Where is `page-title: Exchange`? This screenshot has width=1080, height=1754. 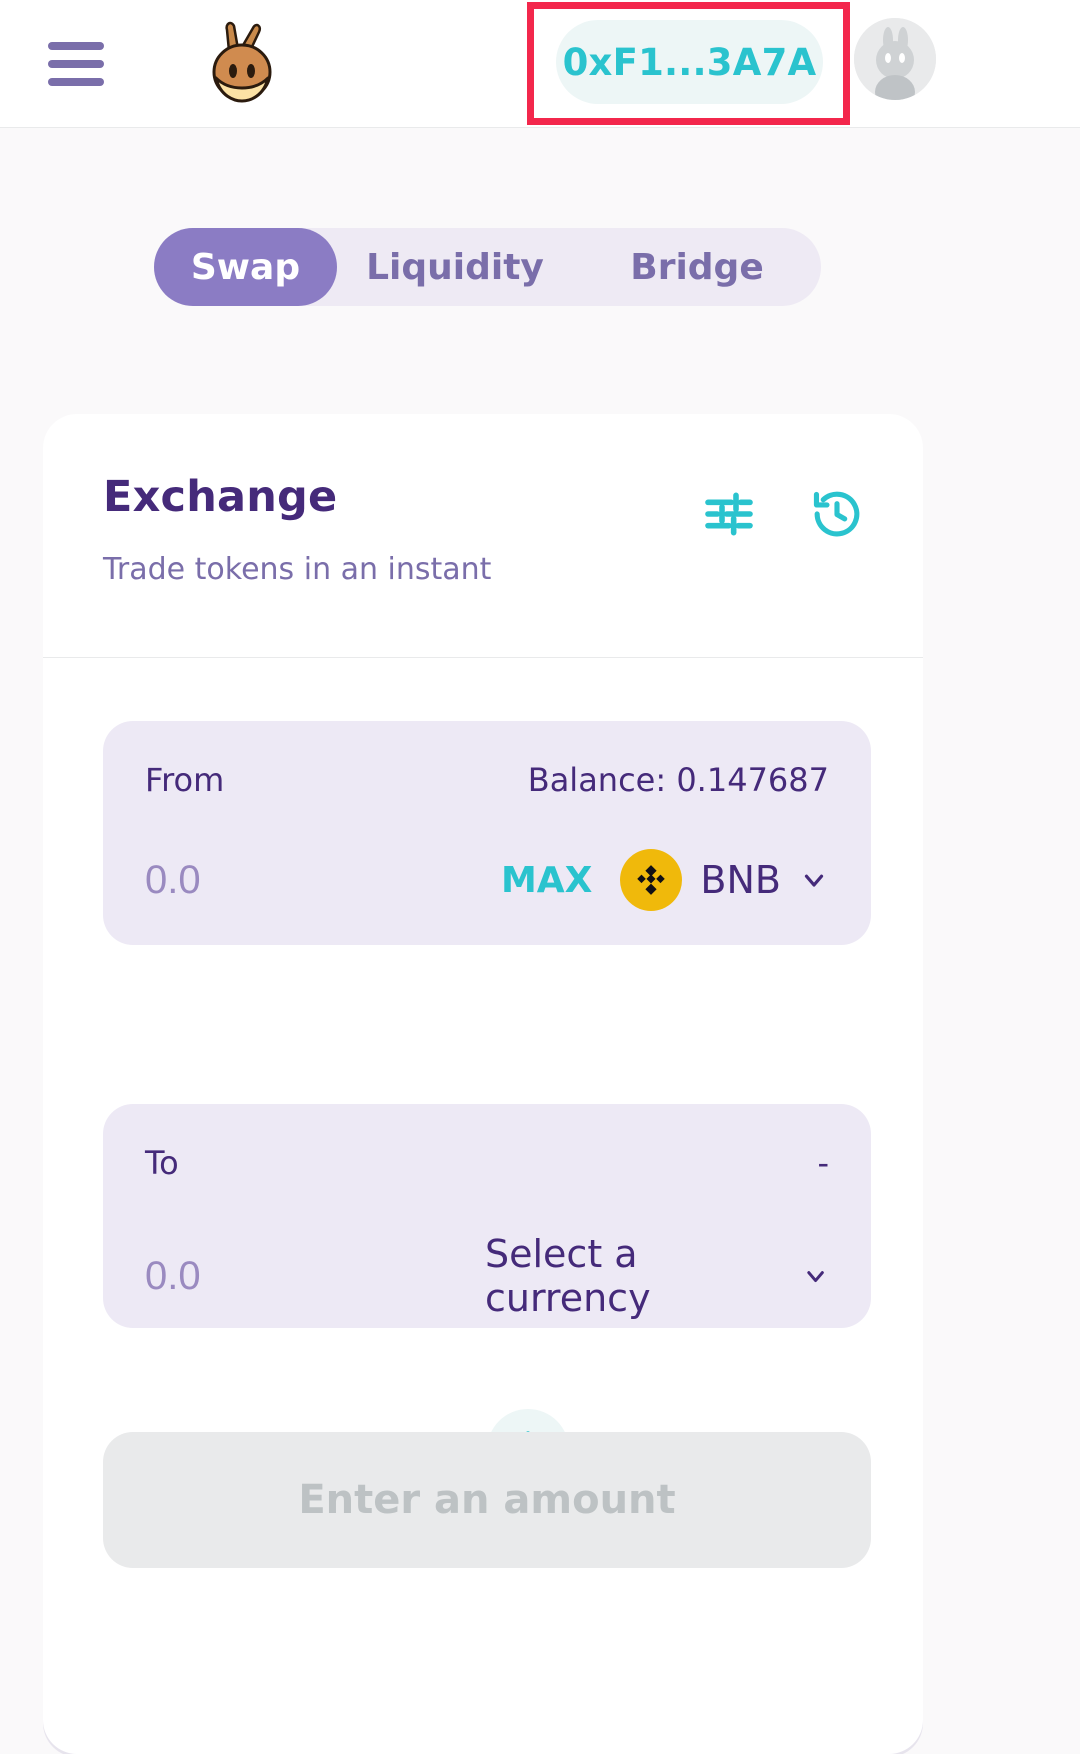 page-title: Exchange is located at coordinates (220, 497).